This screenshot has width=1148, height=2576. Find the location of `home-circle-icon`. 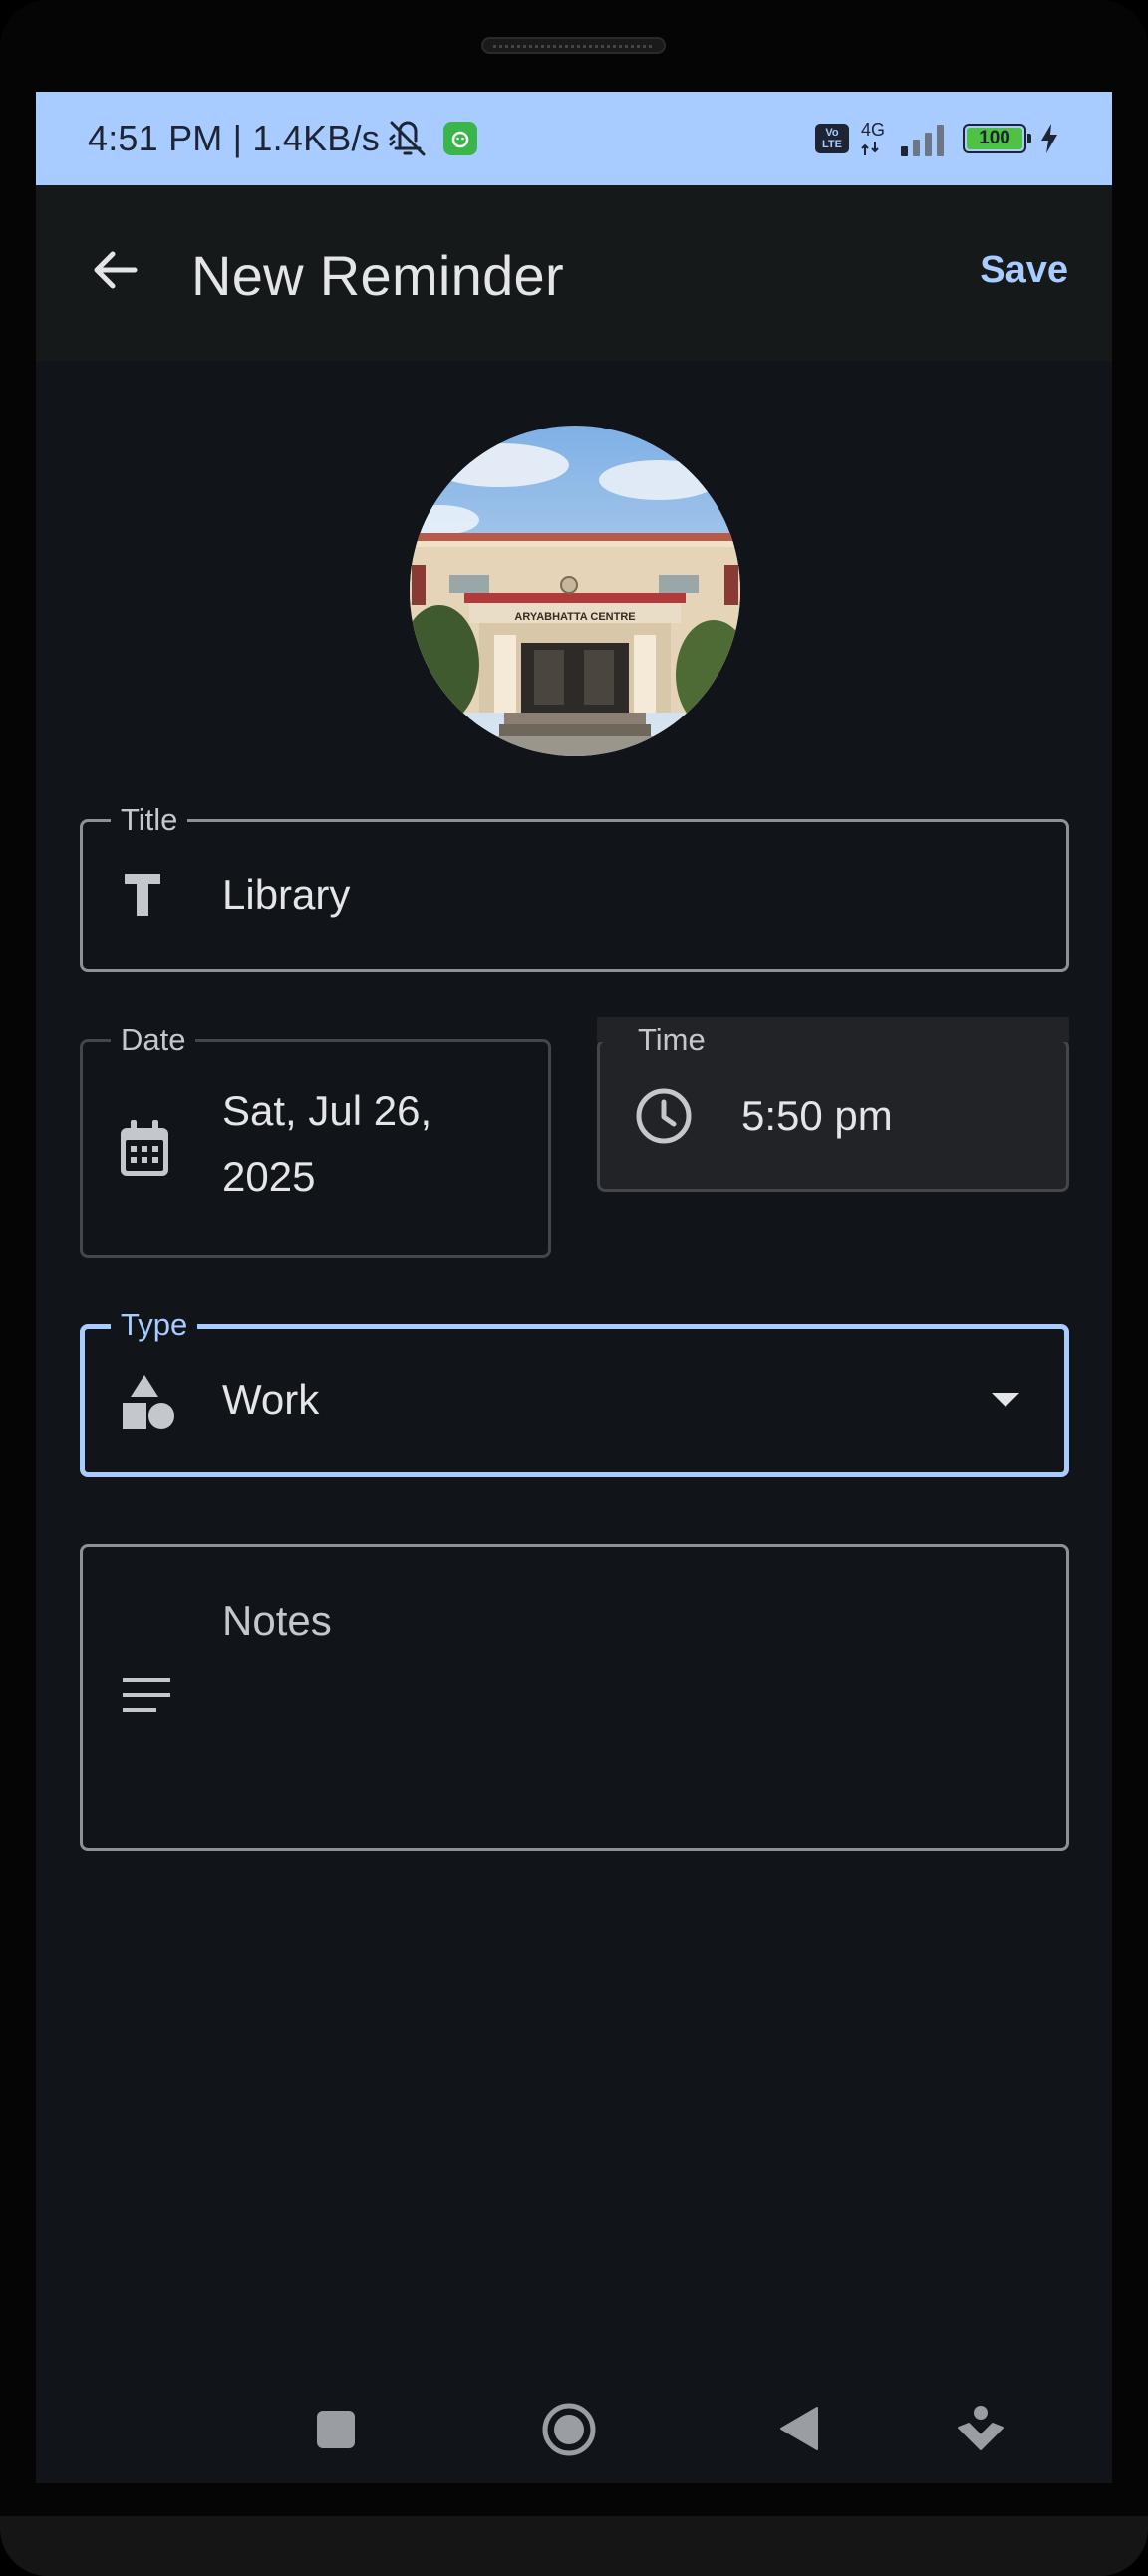

home-circle-icon is located at coordinates (569, 2429).